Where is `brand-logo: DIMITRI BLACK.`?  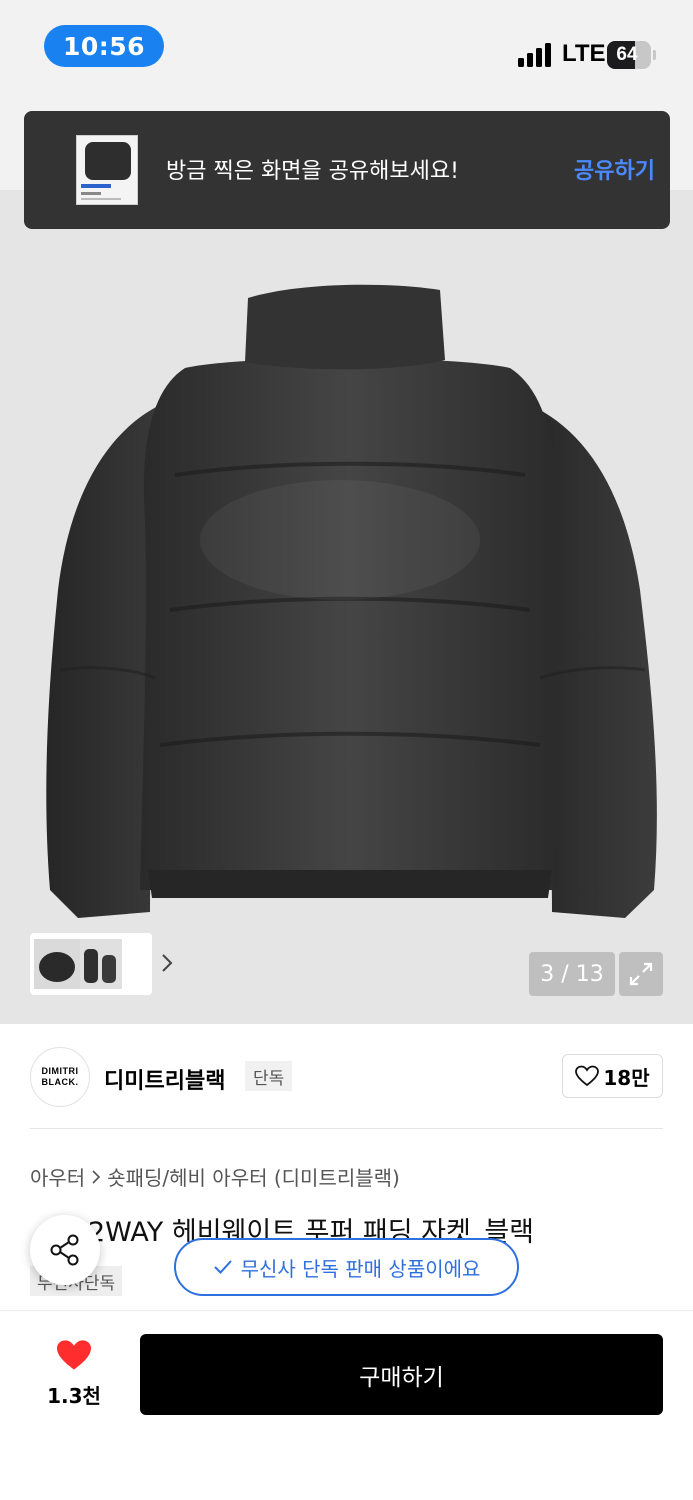
brand-logo: DIMITRI BLACK. is located at coordinates (60, 1077).